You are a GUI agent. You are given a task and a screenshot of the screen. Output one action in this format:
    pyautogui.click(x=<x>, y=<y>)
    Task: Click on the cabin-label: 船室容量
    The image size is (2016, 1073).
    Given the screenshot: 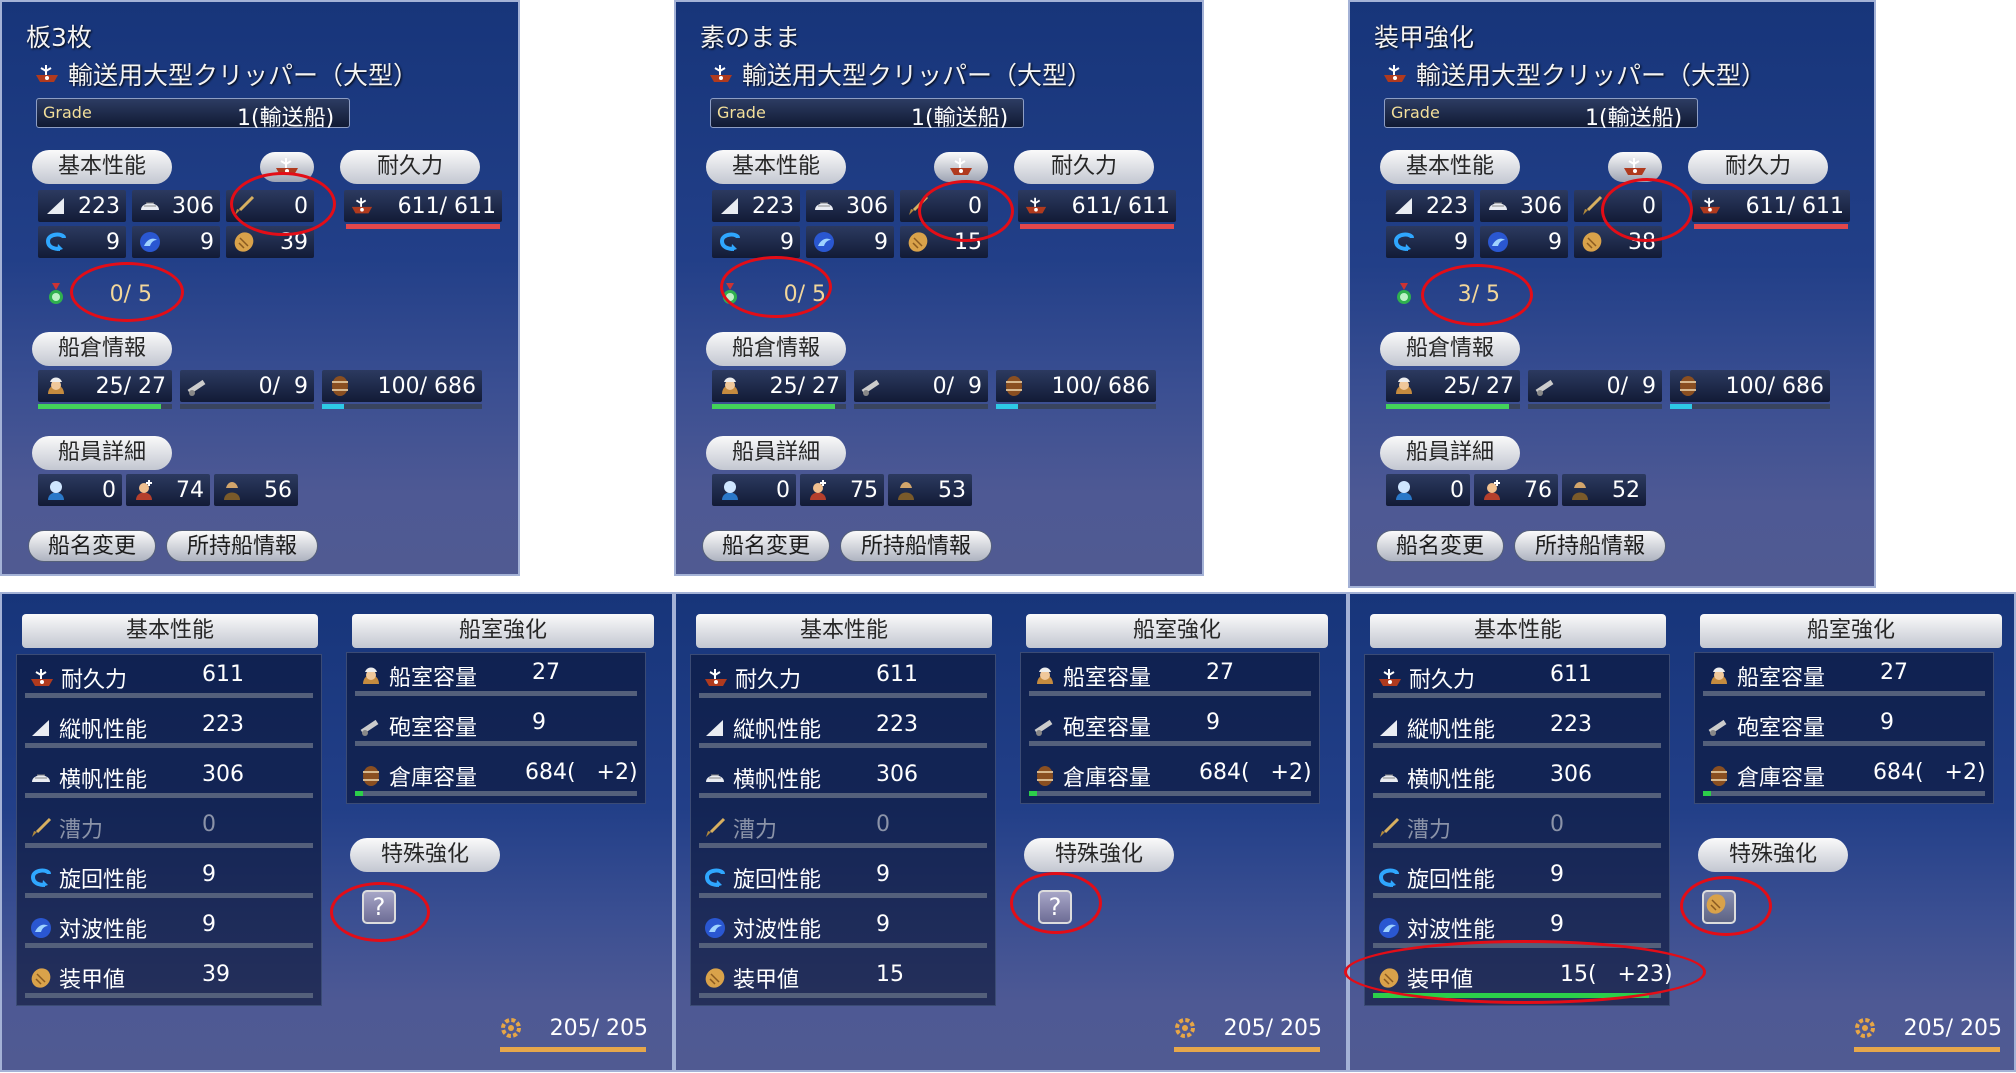 What is the action you would take?
    pyautogui.click(x=1766, y=676)
    